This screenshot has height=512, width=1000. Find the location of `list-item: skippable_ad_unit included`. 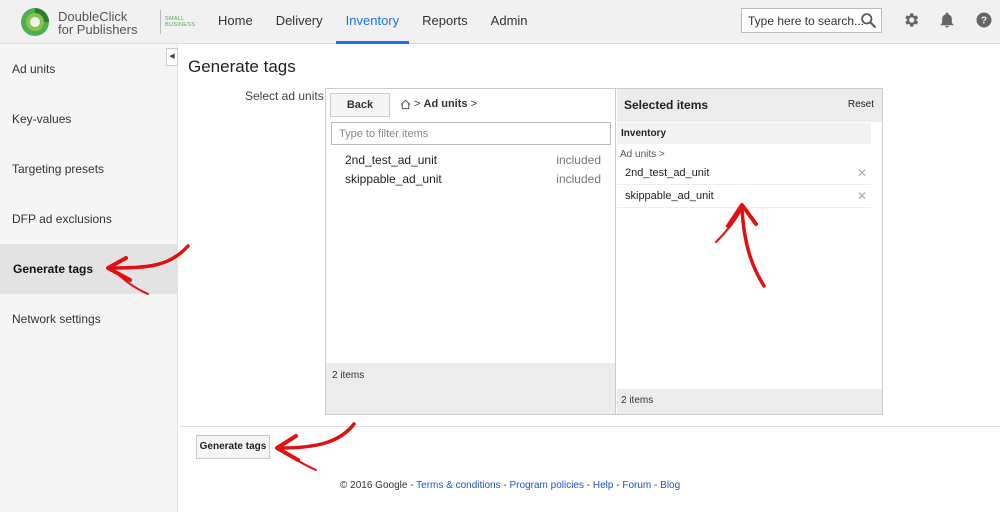

list-item: skippable_ad_unit included is located at coordinates (470, 179).